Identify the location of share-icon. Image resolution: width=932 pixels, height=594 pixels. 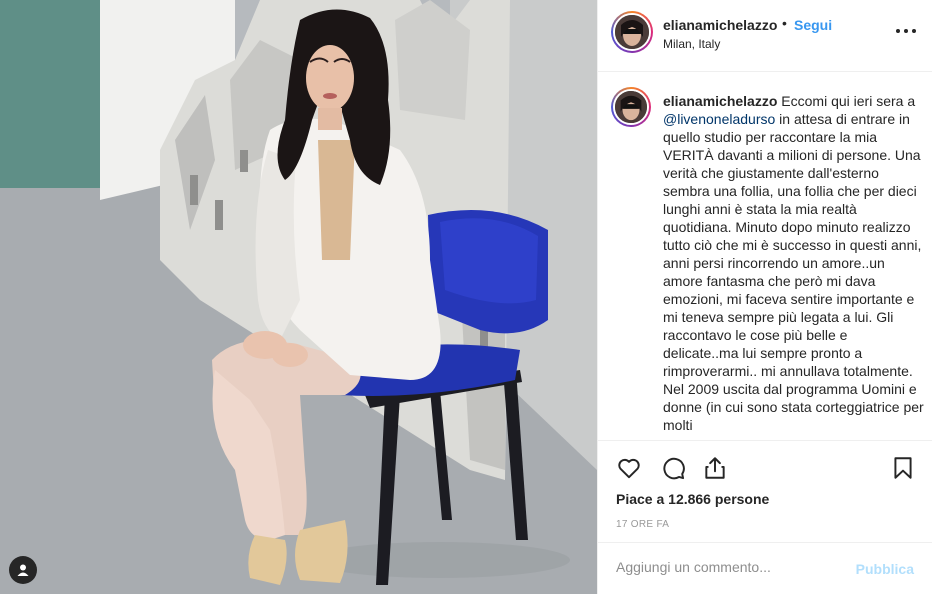
(715, 468).